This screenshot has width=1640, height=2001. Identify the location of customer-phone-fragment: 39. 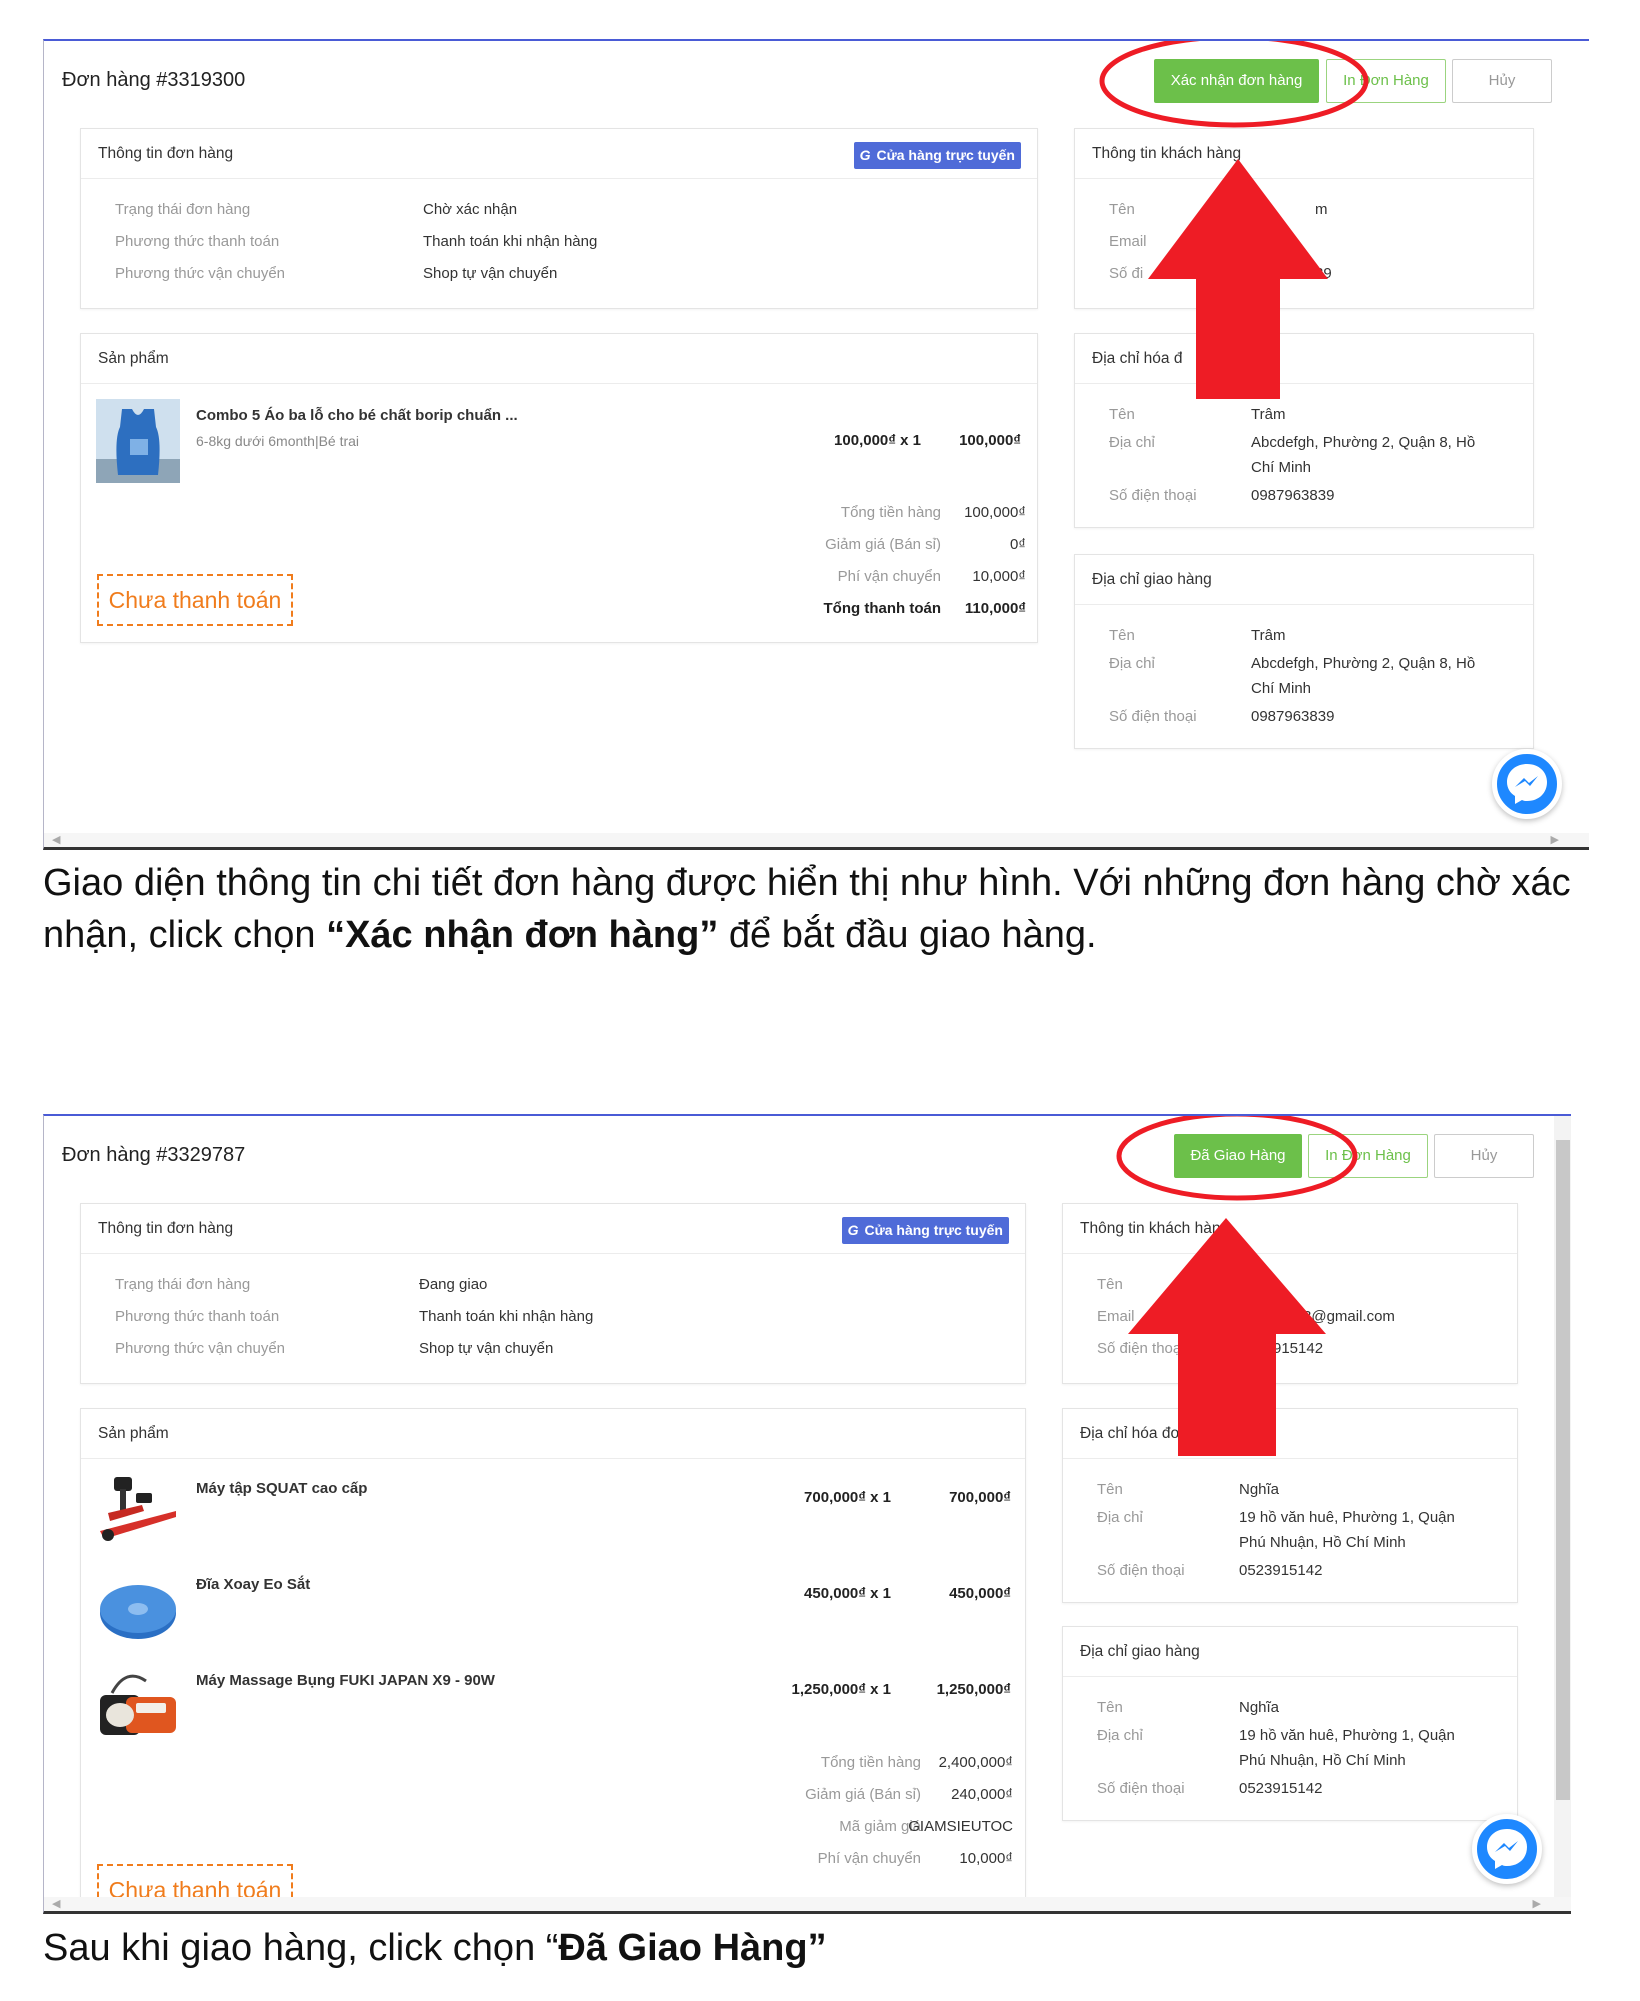
(1323, 273).